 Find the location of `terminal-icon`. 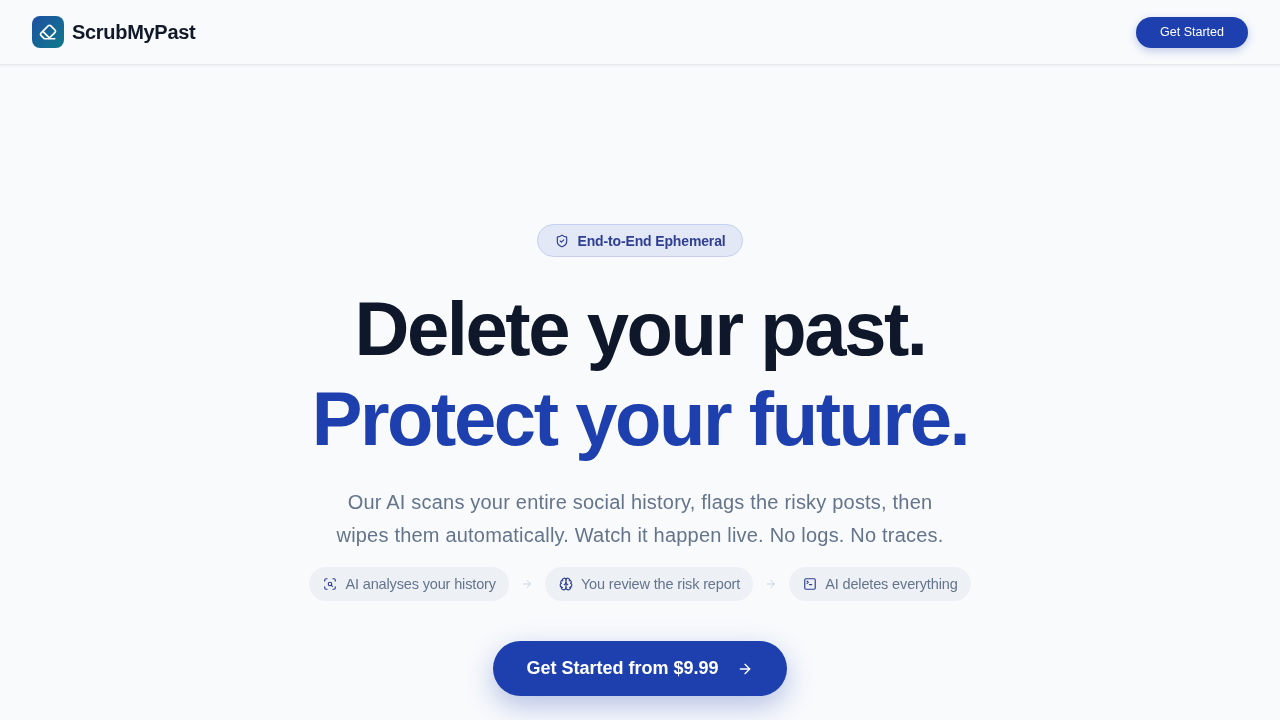

terminal-icon is located at coordinates (810, 584).